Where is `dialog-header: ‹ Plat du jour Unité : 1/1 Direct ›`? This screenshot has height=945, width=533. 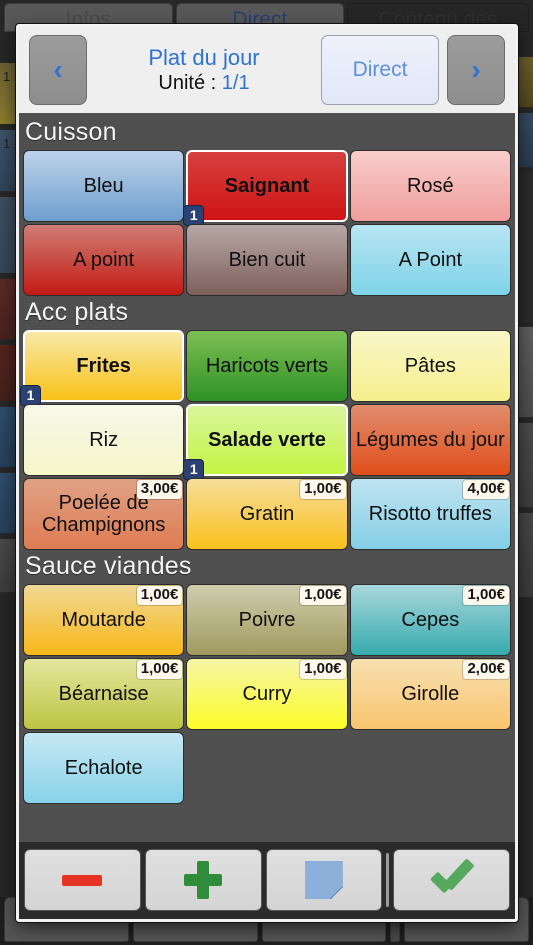 dialog-header: ‹ Plat du jour Unité : 1/1 Direct › is located at coordinates (267, 70).